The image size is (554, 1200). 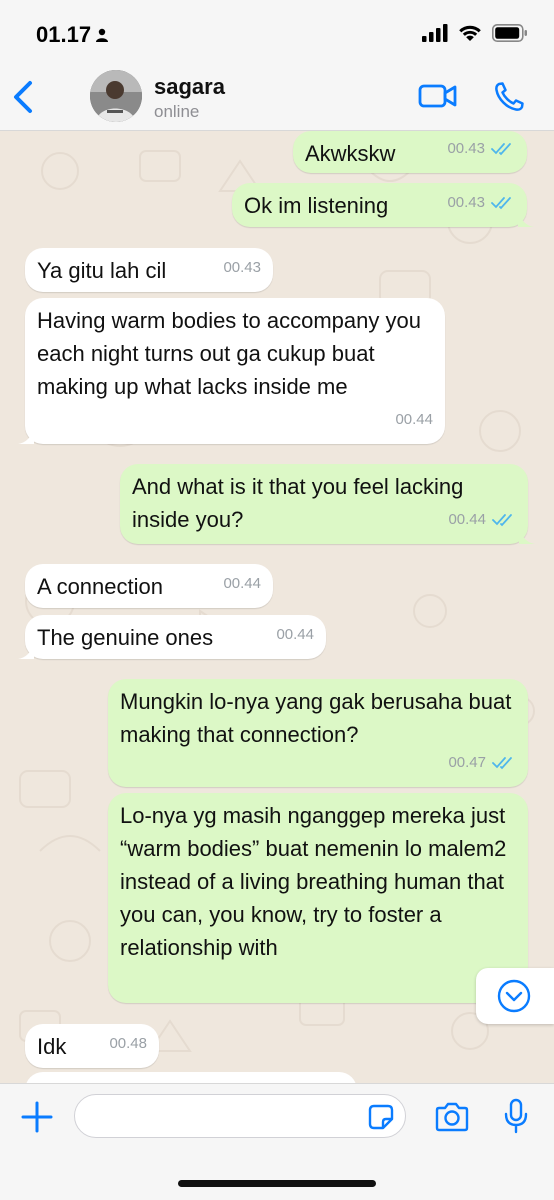 What do you see at coordinates (381, 1117) in the screenshot?
I see `sticker-icon` at bounding box center [381, 1117].